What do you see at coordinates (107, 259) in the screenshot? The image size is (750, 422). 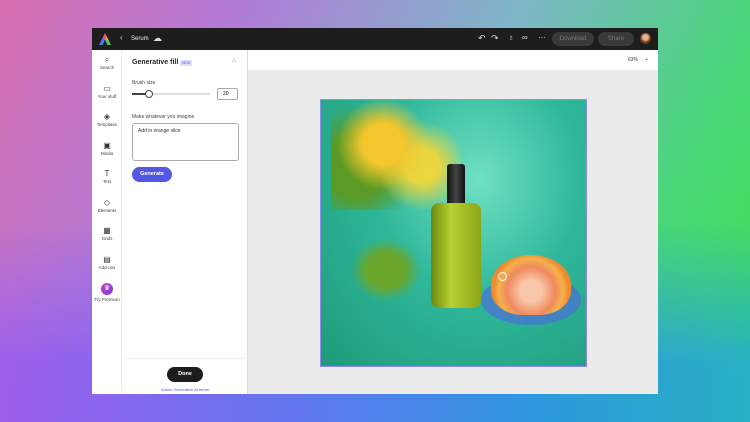 I see `addons-icon: ▤` at bounding box center [107, 259].